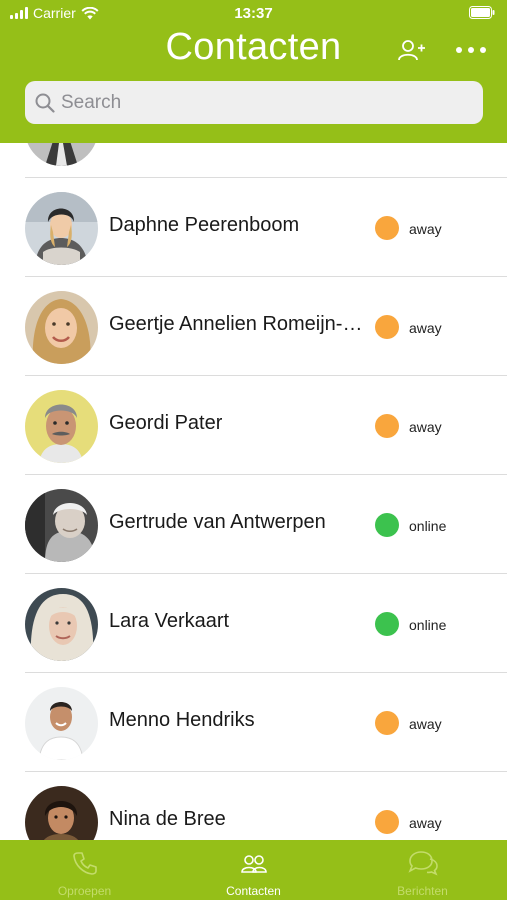  I want to click on add-person-icon, so click(411, 50).